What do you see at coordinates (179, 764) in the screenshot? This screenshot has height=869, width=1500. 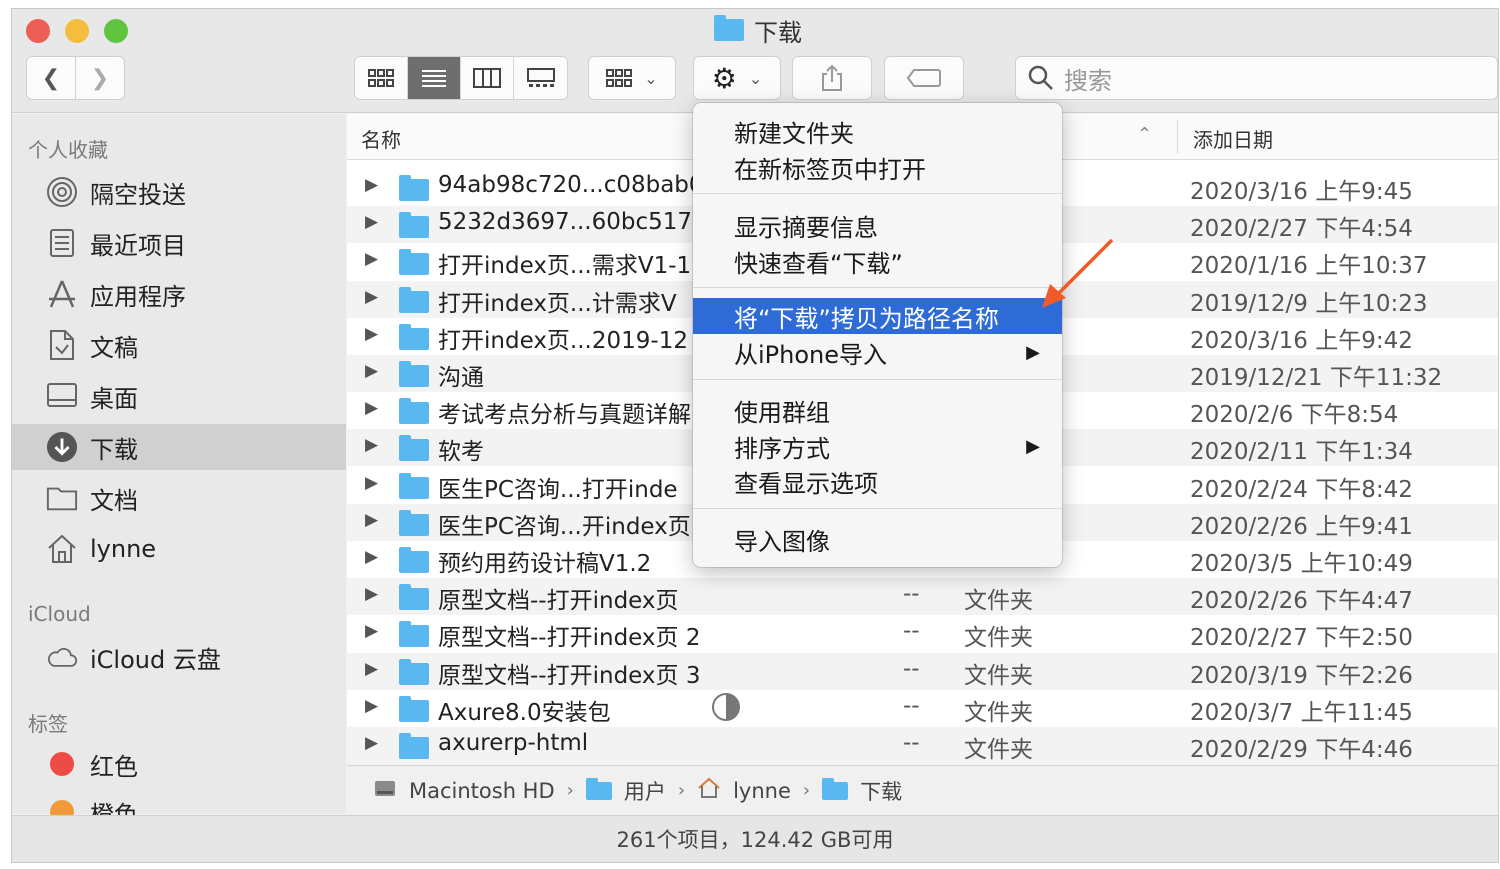 I see `sidebar-tag-red: 红色` at bounding box center [179, 764].